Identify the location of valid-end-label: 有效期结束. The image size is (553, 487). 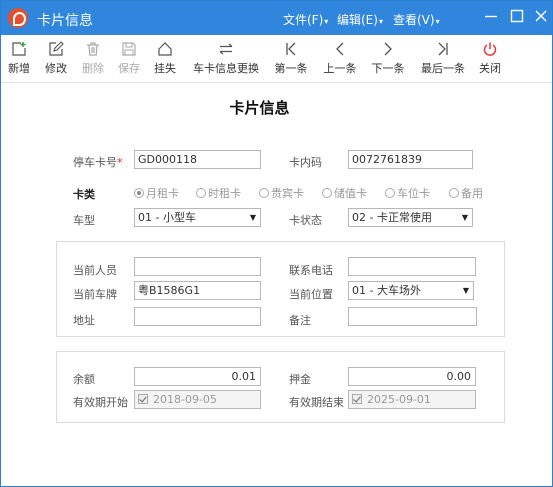
(316, 402).